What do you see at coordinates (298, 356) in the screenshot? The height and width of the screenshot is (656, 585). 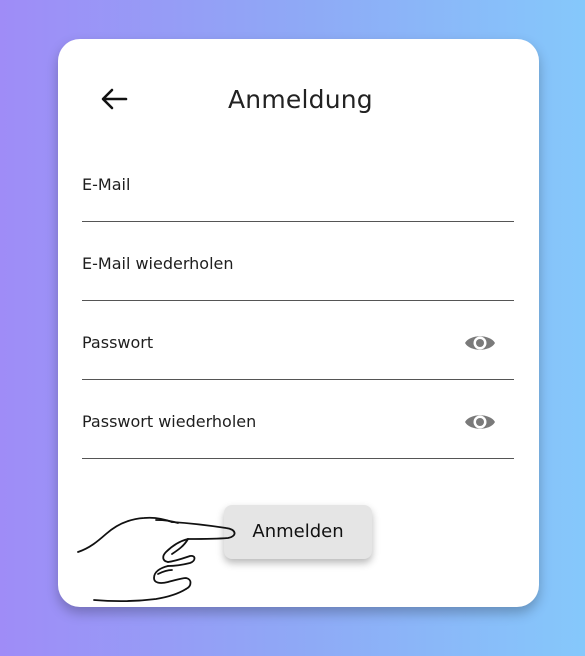 I see `password-field: Passwort` at bounding box center [298, 356].